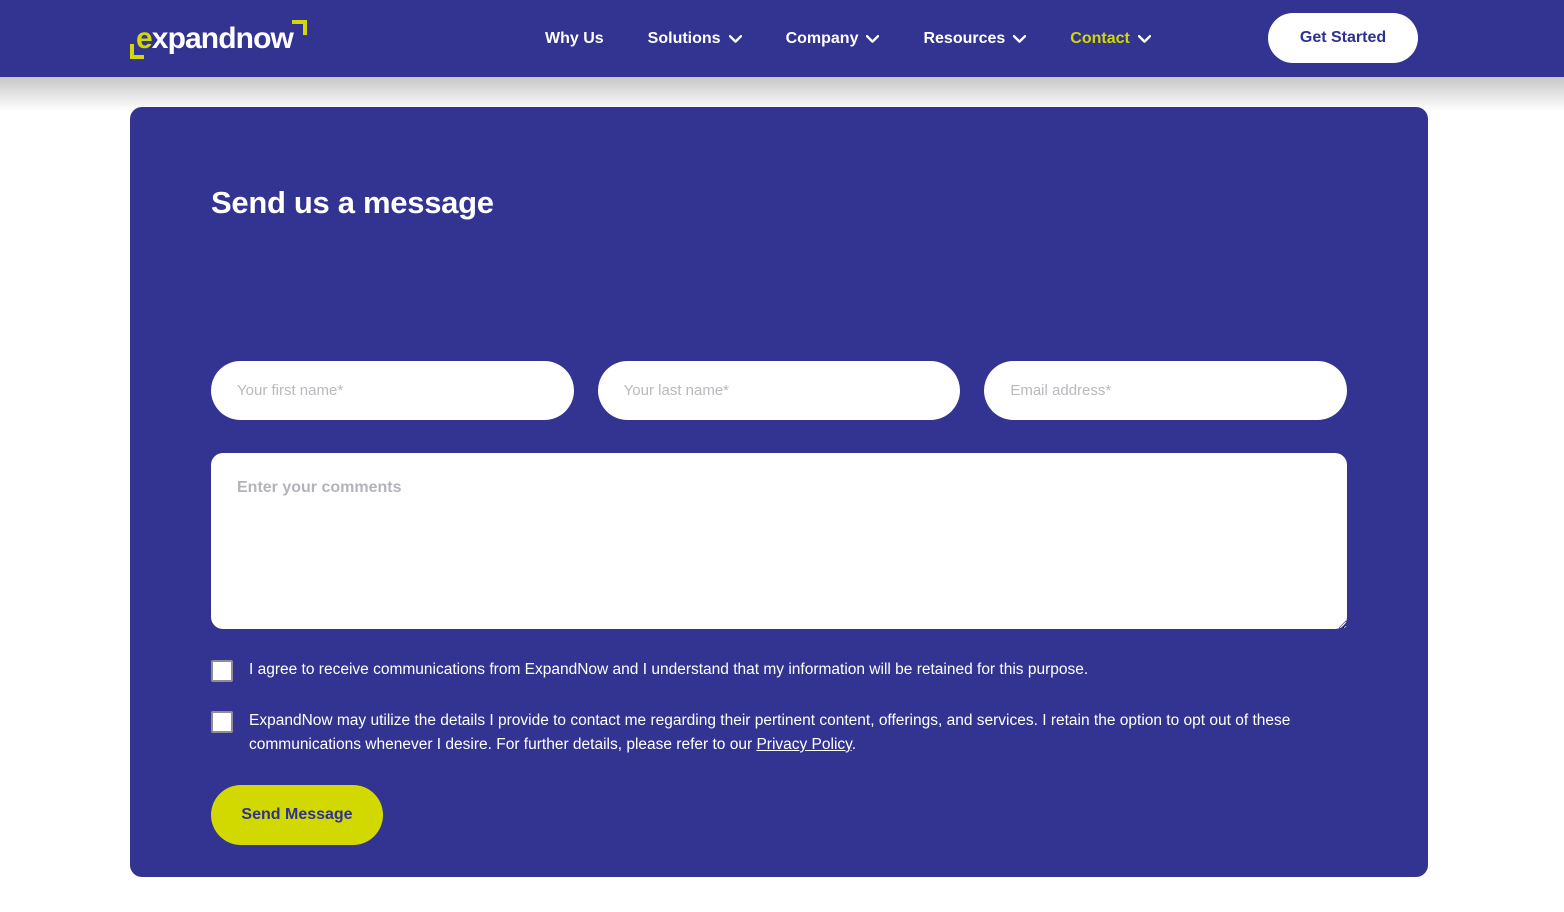 Image resolution: width=1564 pixels, height=912 pixels. I want to click on nav-item-company: Company, so click(833, 39).